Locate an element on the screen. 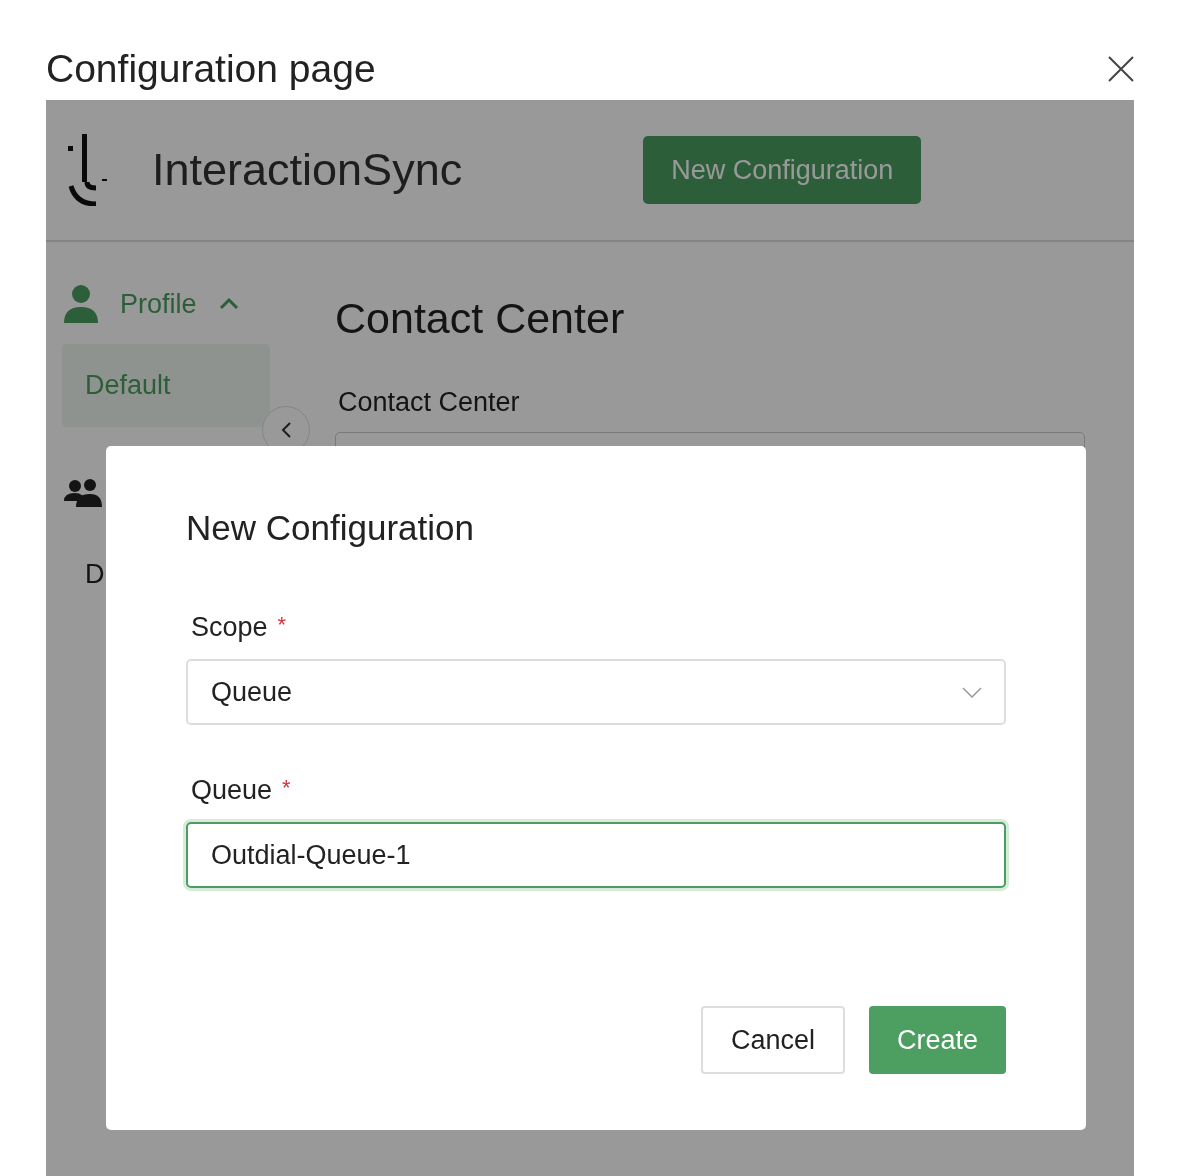  scope-select: Queue is located at coordinates (596, 692).